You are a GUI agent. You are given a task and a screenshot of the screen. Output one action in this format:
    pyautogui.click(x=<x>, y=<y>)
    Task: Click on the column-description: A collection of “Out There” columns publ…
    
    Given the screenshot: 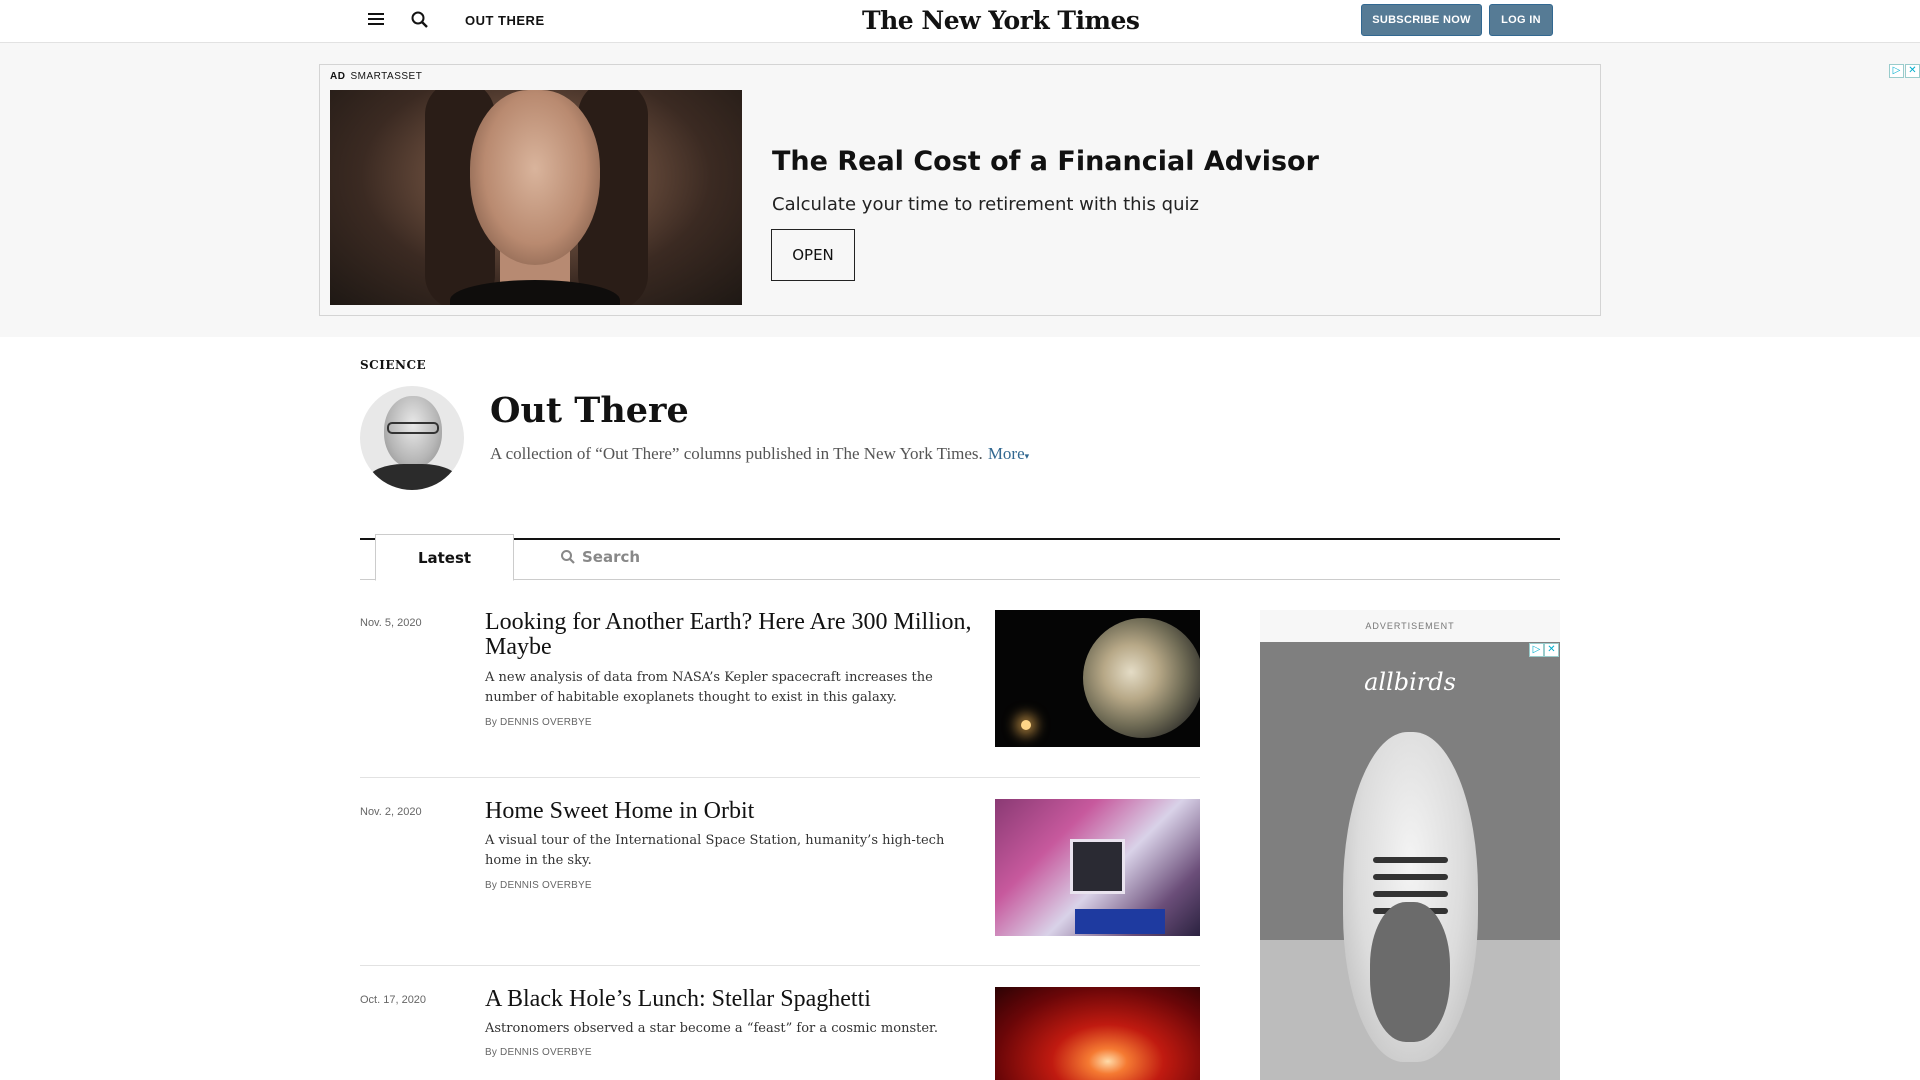 What is the action you would take?
    pyautogui.click(x=759, y=454)
    